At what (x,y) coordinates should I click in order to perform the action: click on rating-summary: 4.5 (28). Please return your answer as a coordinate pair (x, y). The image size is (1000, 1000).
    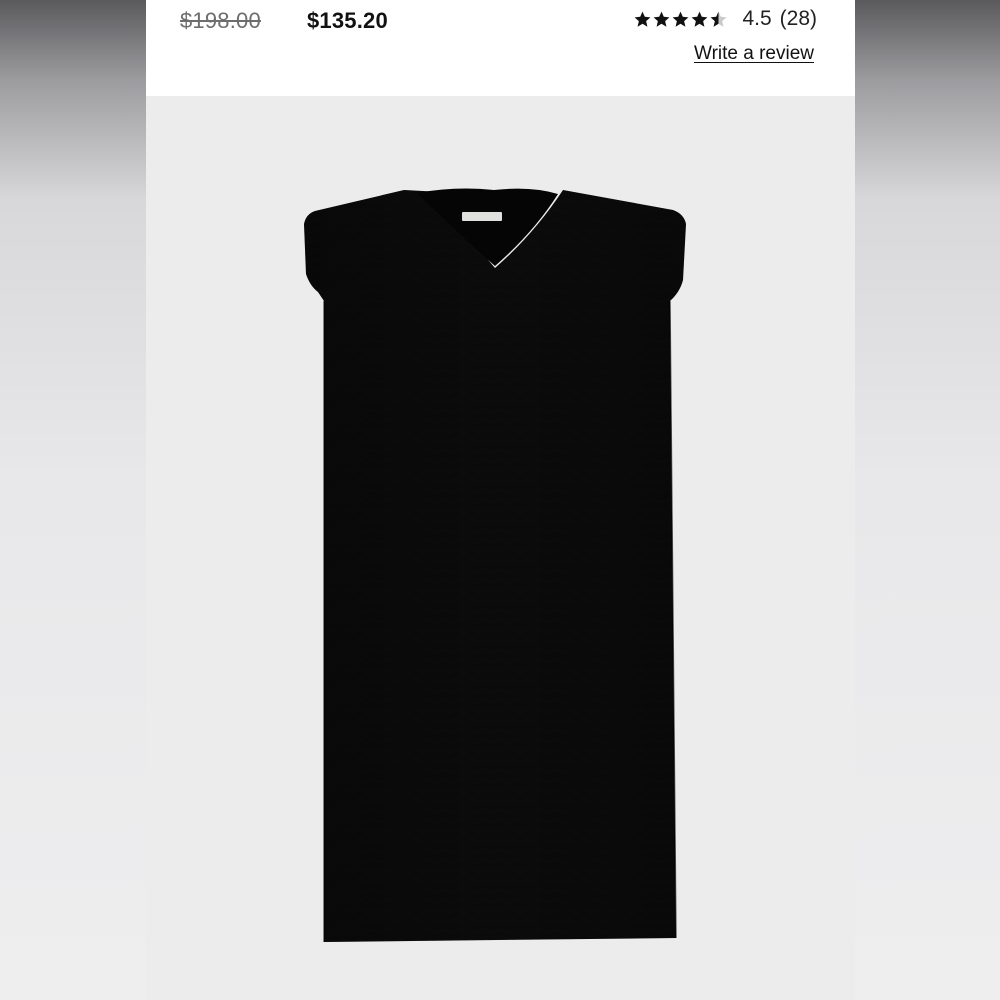
    Looking at the image, I should click on (725, 19).